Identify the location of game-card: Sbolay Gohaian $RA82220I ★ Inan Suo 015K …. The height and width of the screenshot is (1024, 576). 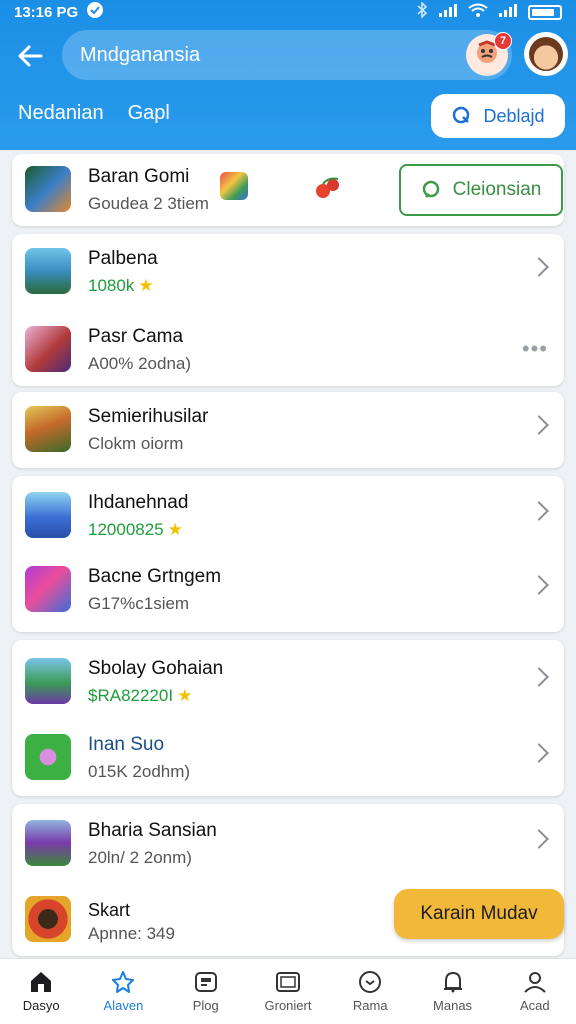
(288, 718).